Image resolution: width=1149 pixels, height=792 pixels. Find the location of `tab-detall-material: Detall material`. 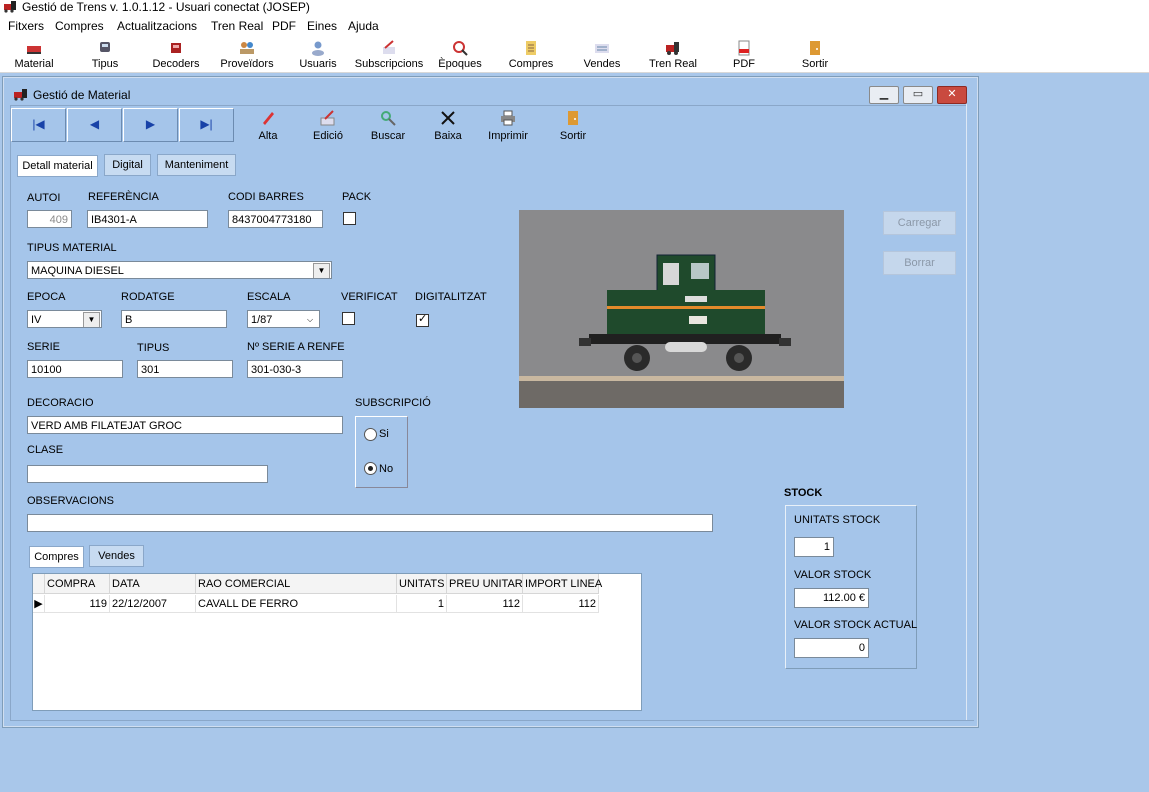

tab-detall-material: Detall material is located at coordinates (57, 166).